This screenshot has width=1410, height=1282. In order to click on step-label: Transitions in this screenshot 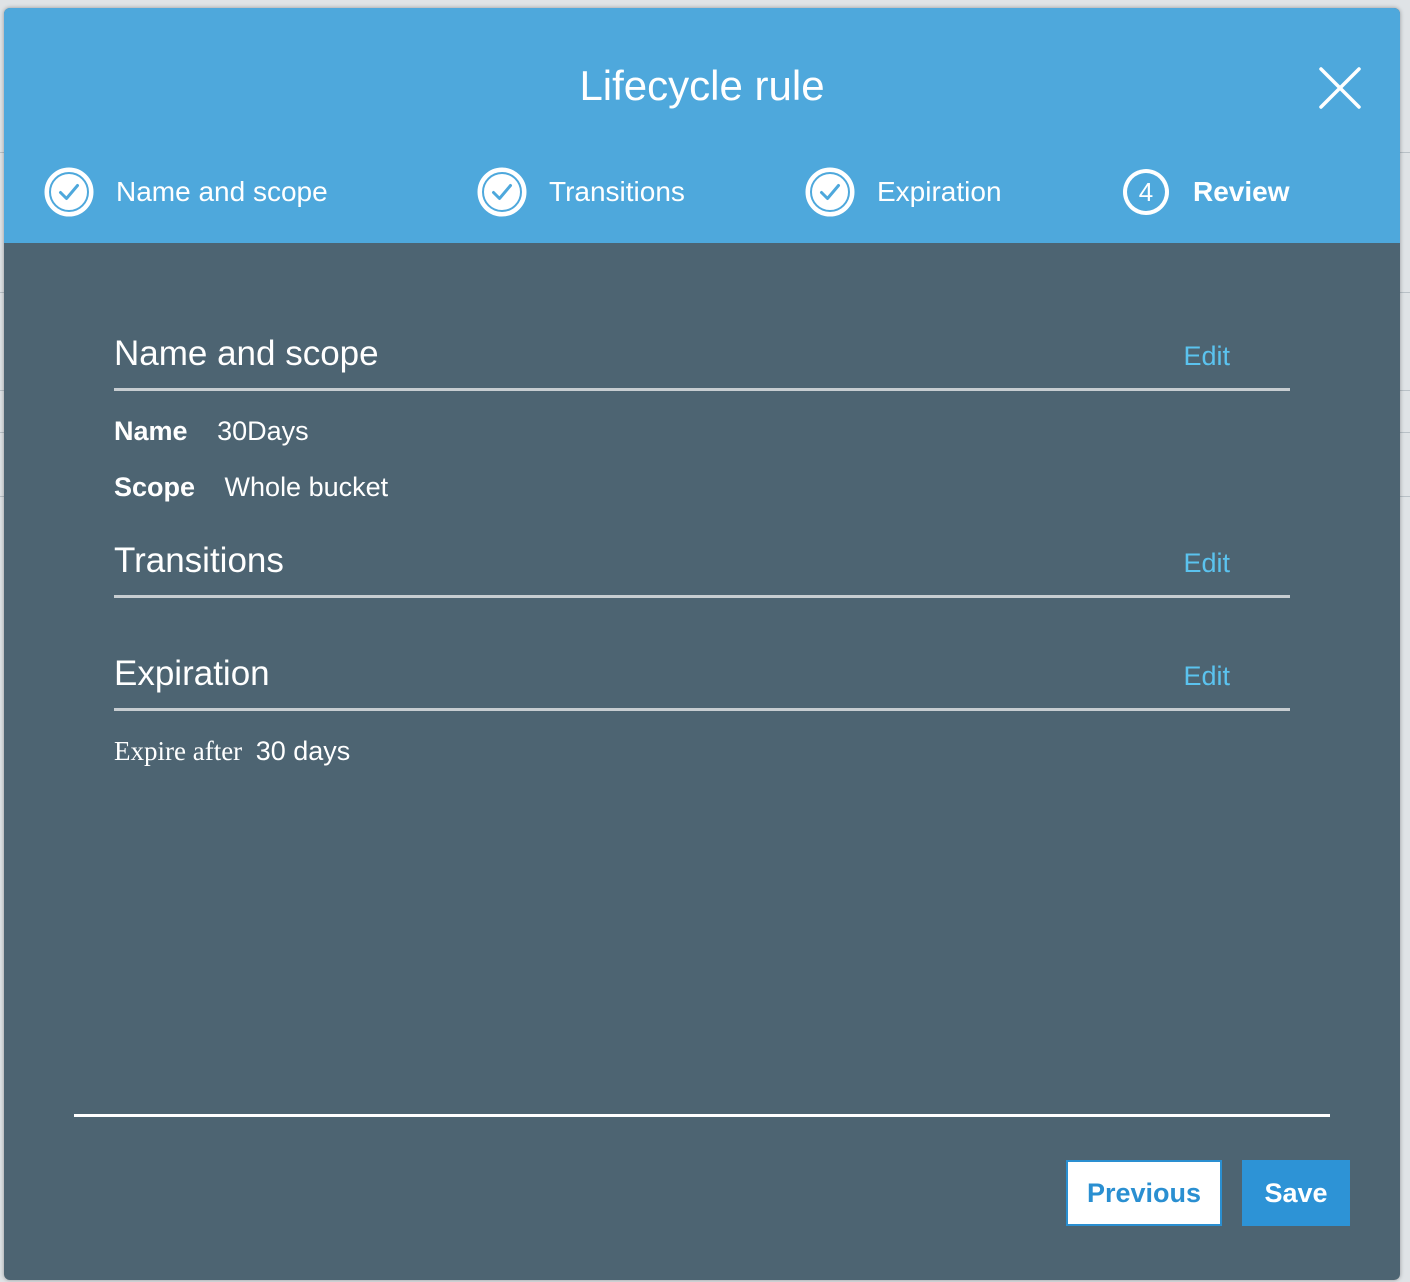, I will do `click(617, 191)`.